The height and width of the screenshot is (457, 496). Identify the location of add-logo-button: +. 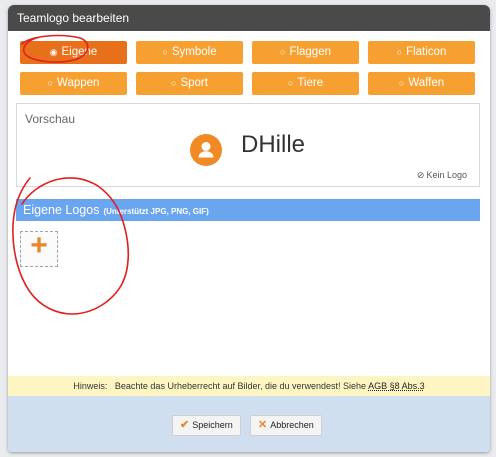
(39, 248).